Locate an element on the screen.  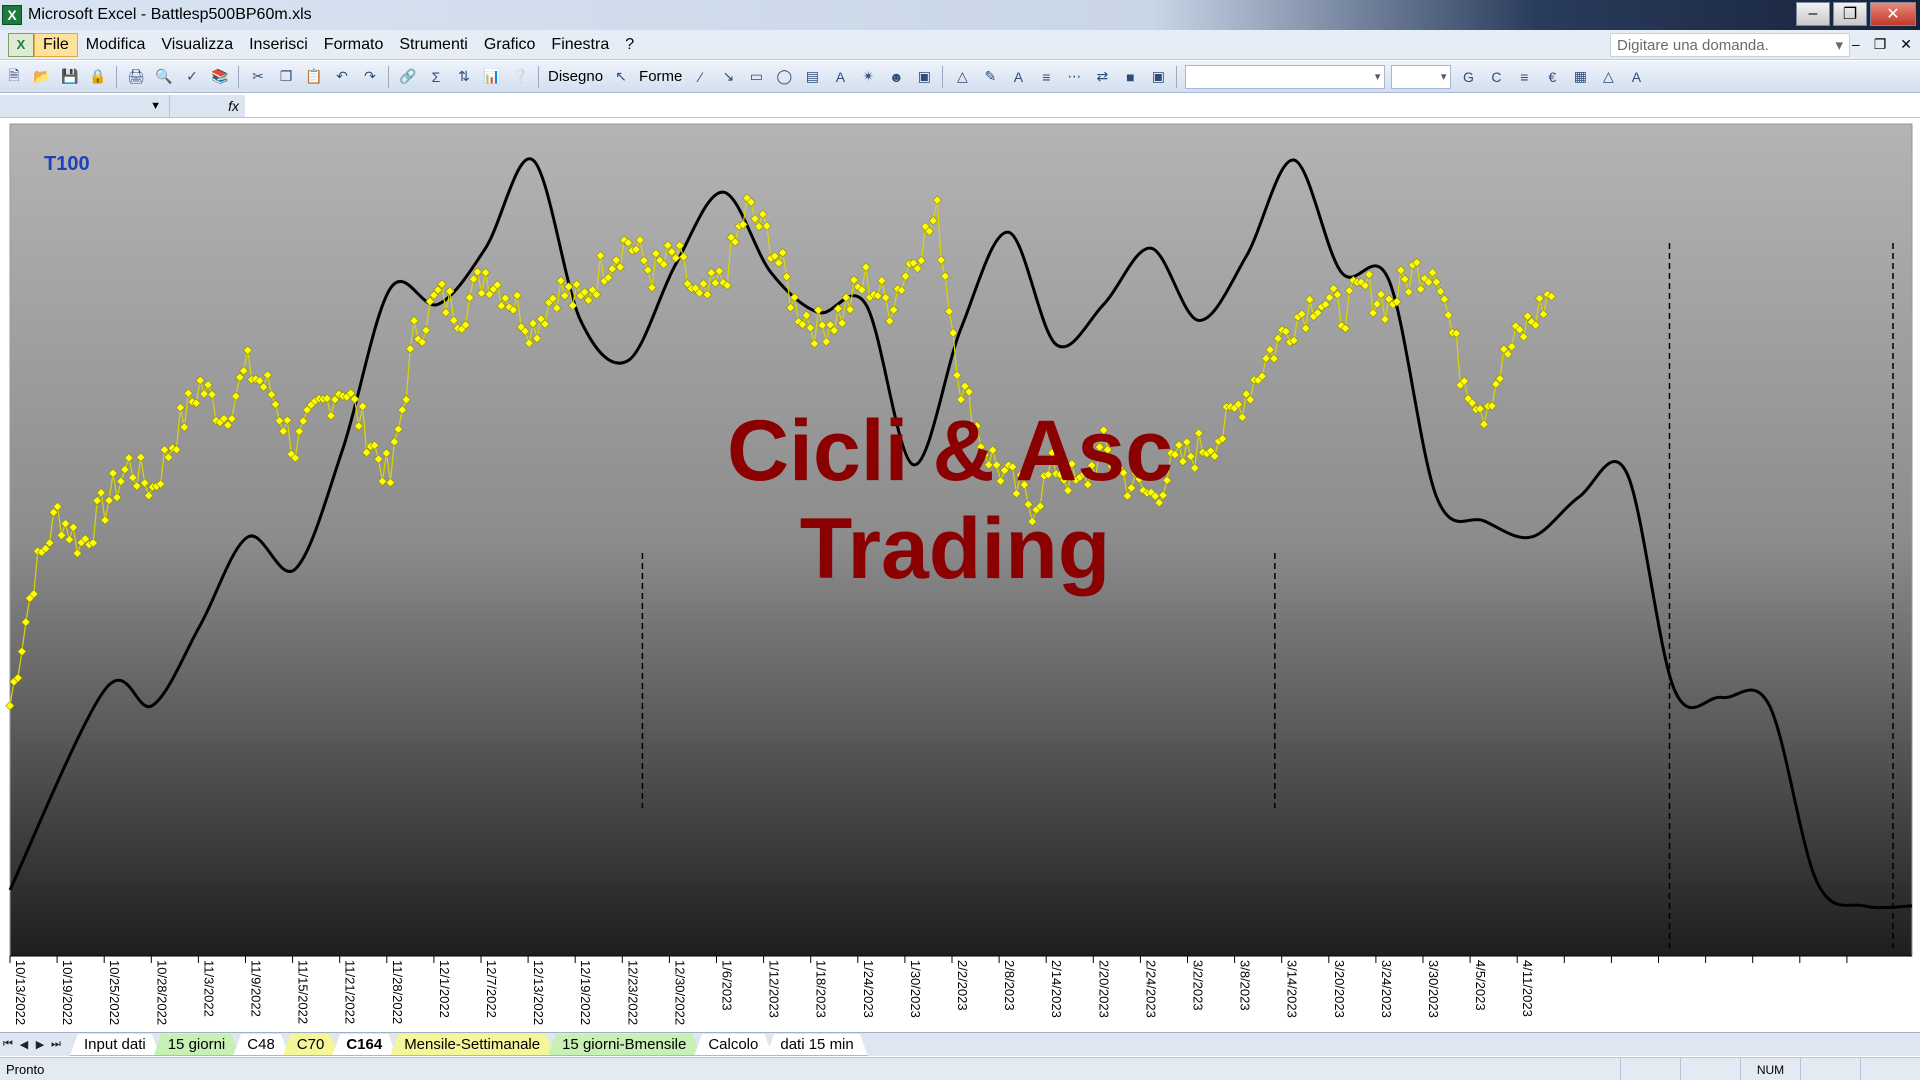
menu-grafico: Grafico is located at coordinates (510, 45).